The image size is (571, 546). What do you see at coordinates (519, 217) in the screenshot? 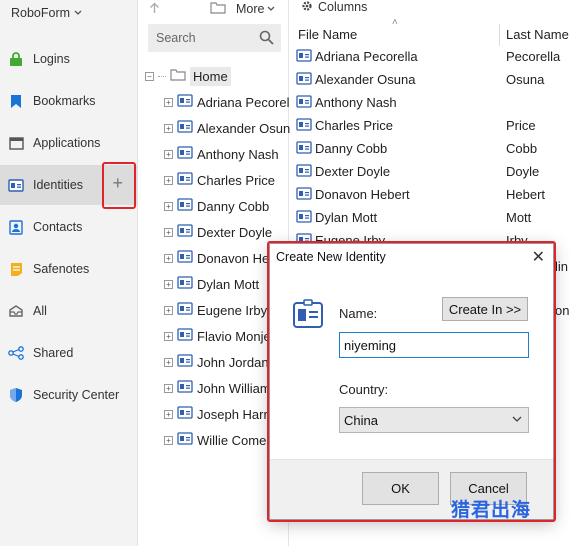
I see `last-name-cell: Mott` at bounding box center [519, 217].